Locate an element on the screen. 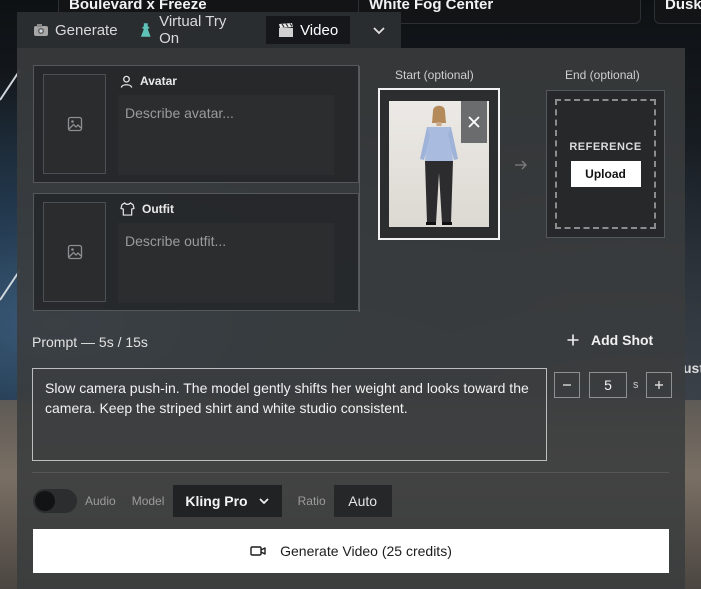 This screenshot has width=701, height=589. controls-divider is located at coordinates (350, 472).